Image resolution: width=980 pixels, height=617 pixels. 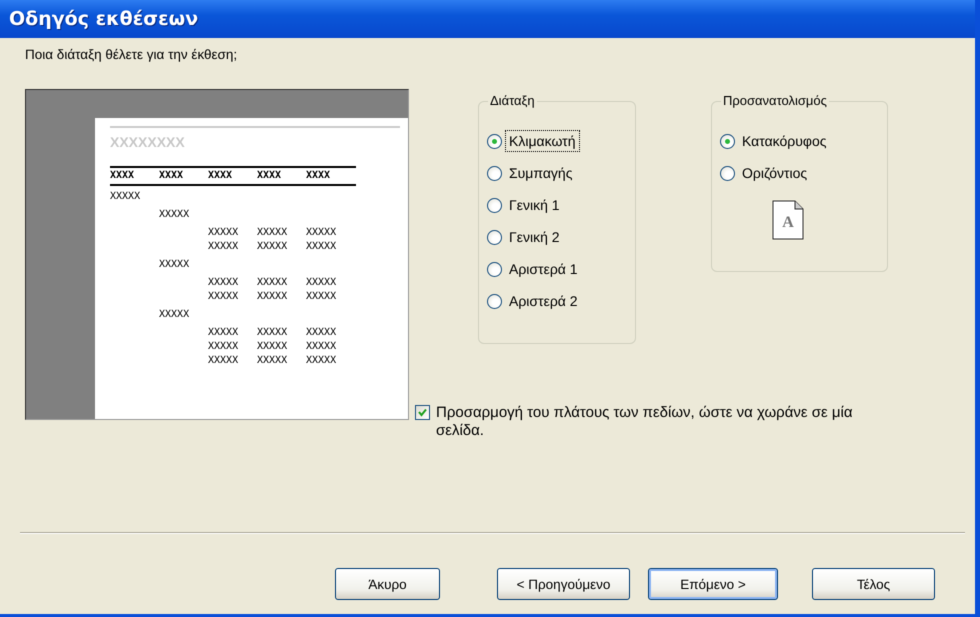 What do you see at coordinates (543, 269) in the screenshot?
I see `option-label: Αριστερά 1` at bounding box center [543, 269].